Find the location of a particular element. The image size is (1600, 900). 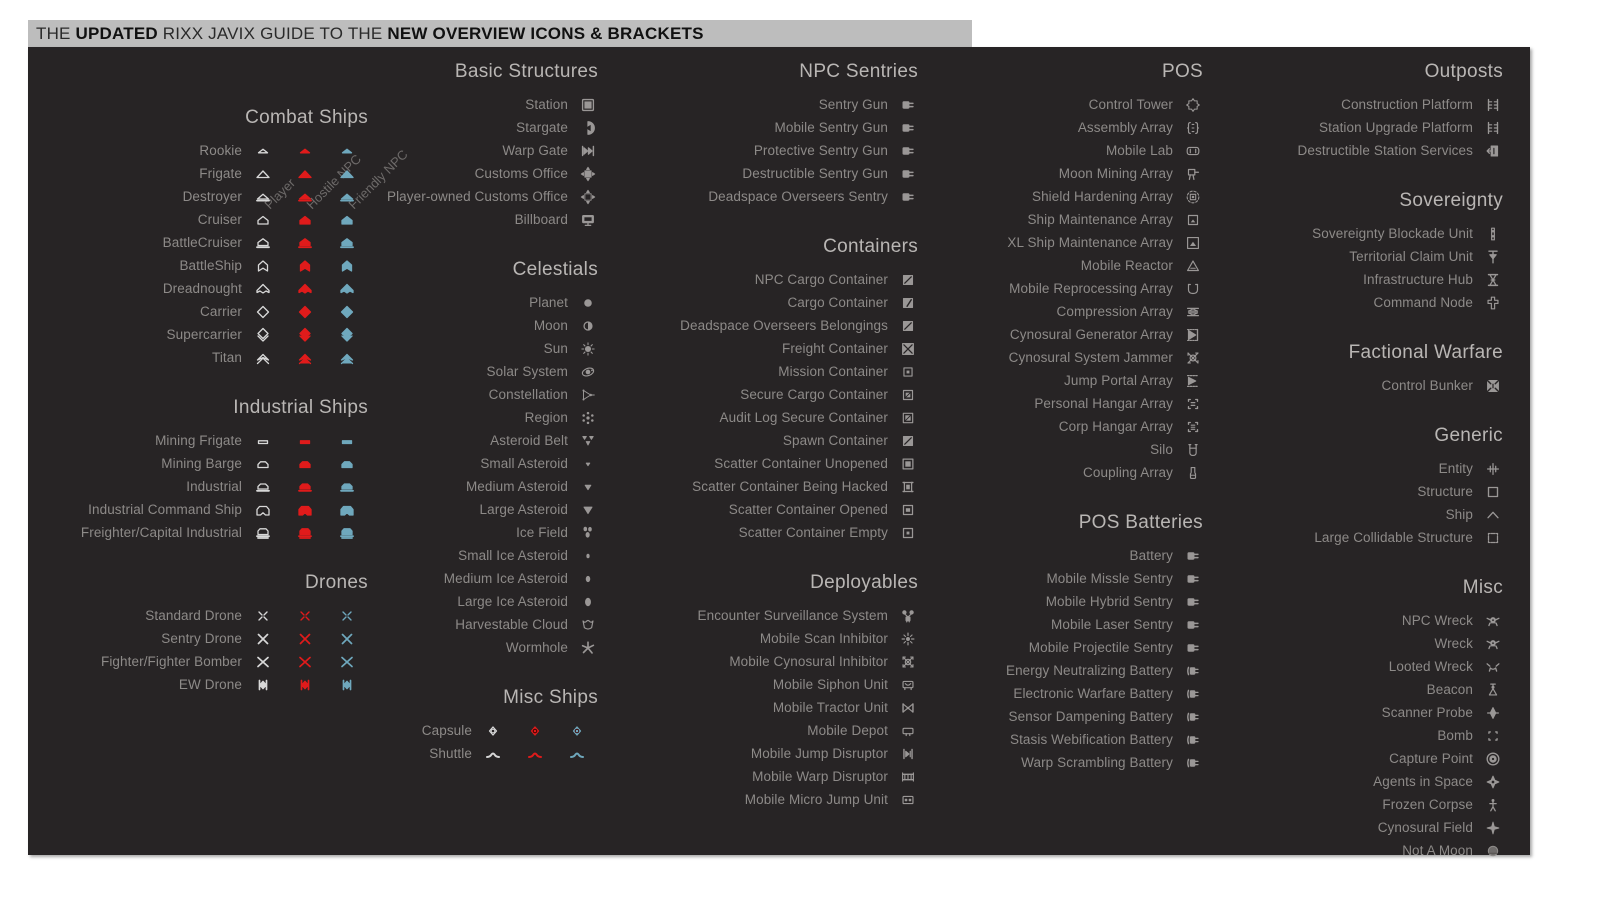

icon-row: Destroyer is located at coordinates (198, 196).